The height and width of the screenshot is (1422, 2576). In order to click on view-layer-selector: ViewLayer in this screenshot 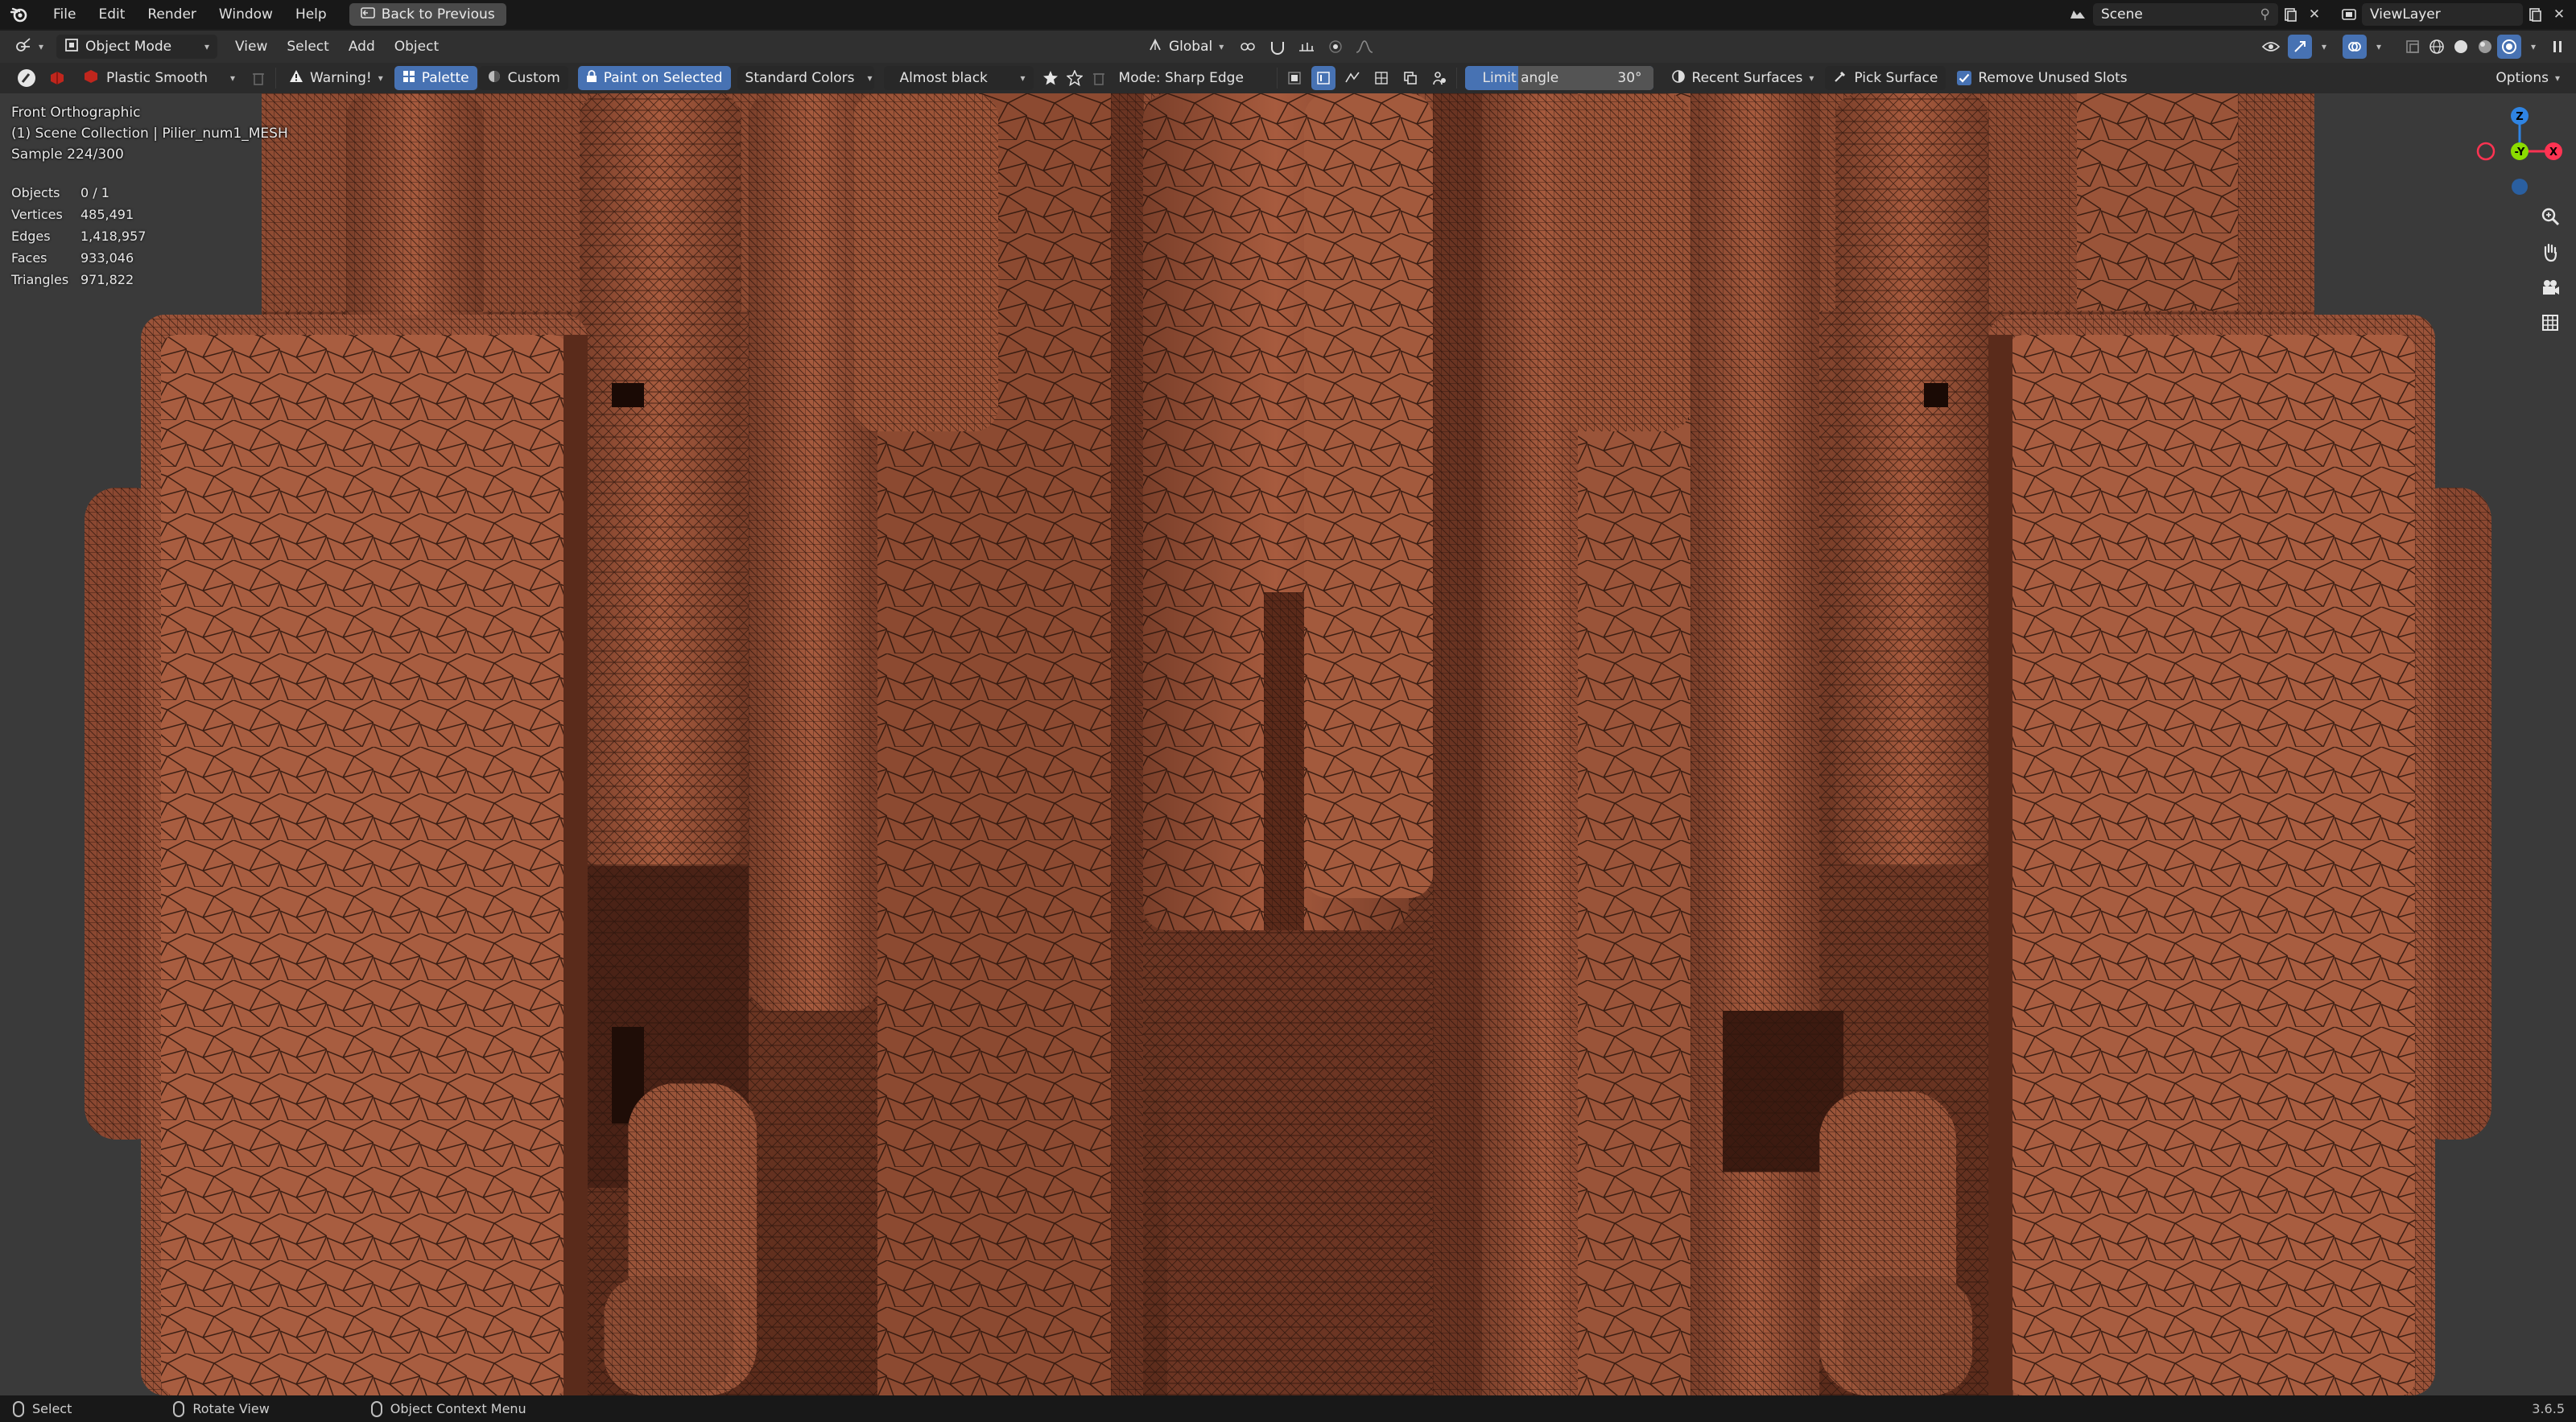, I will do `click(2442, 15)`.